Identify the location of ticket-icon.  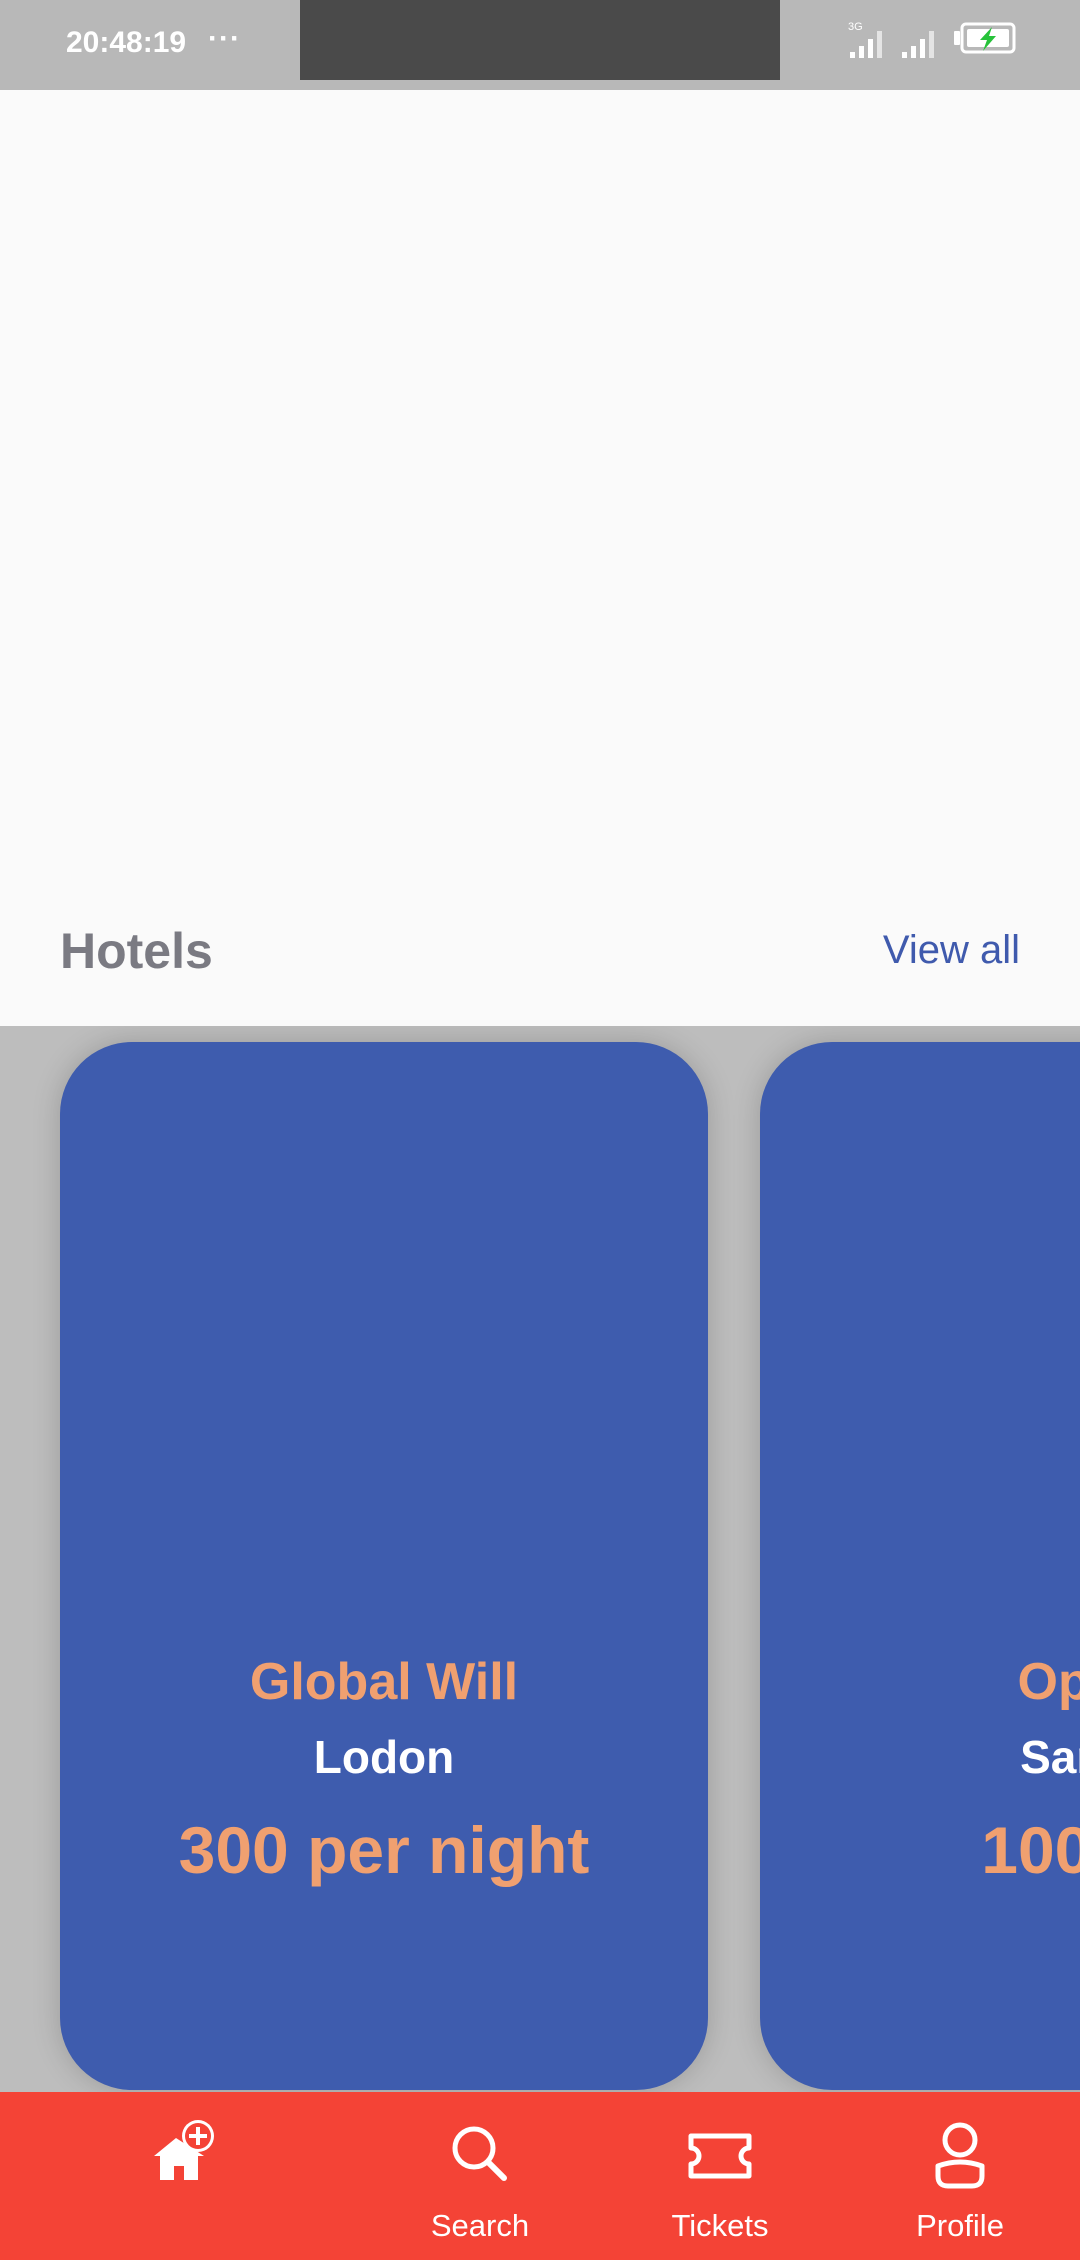
(720, 2156).